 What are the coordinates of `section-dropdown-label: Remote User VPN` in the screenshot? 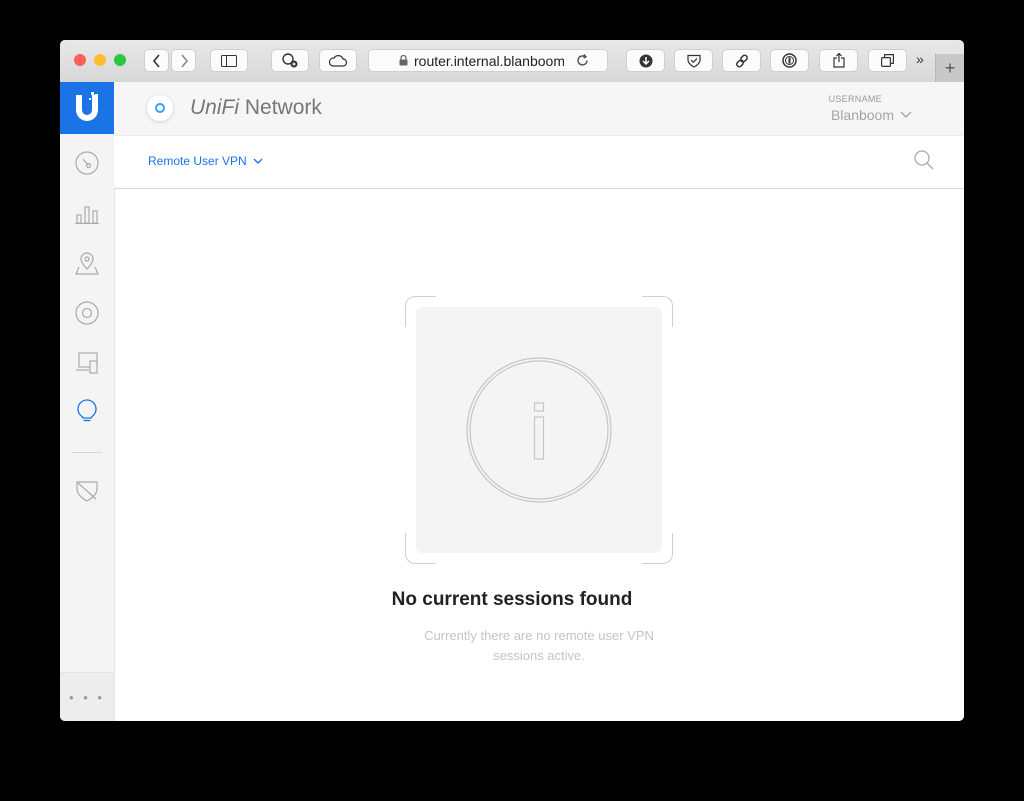 It's located at (197, 161).